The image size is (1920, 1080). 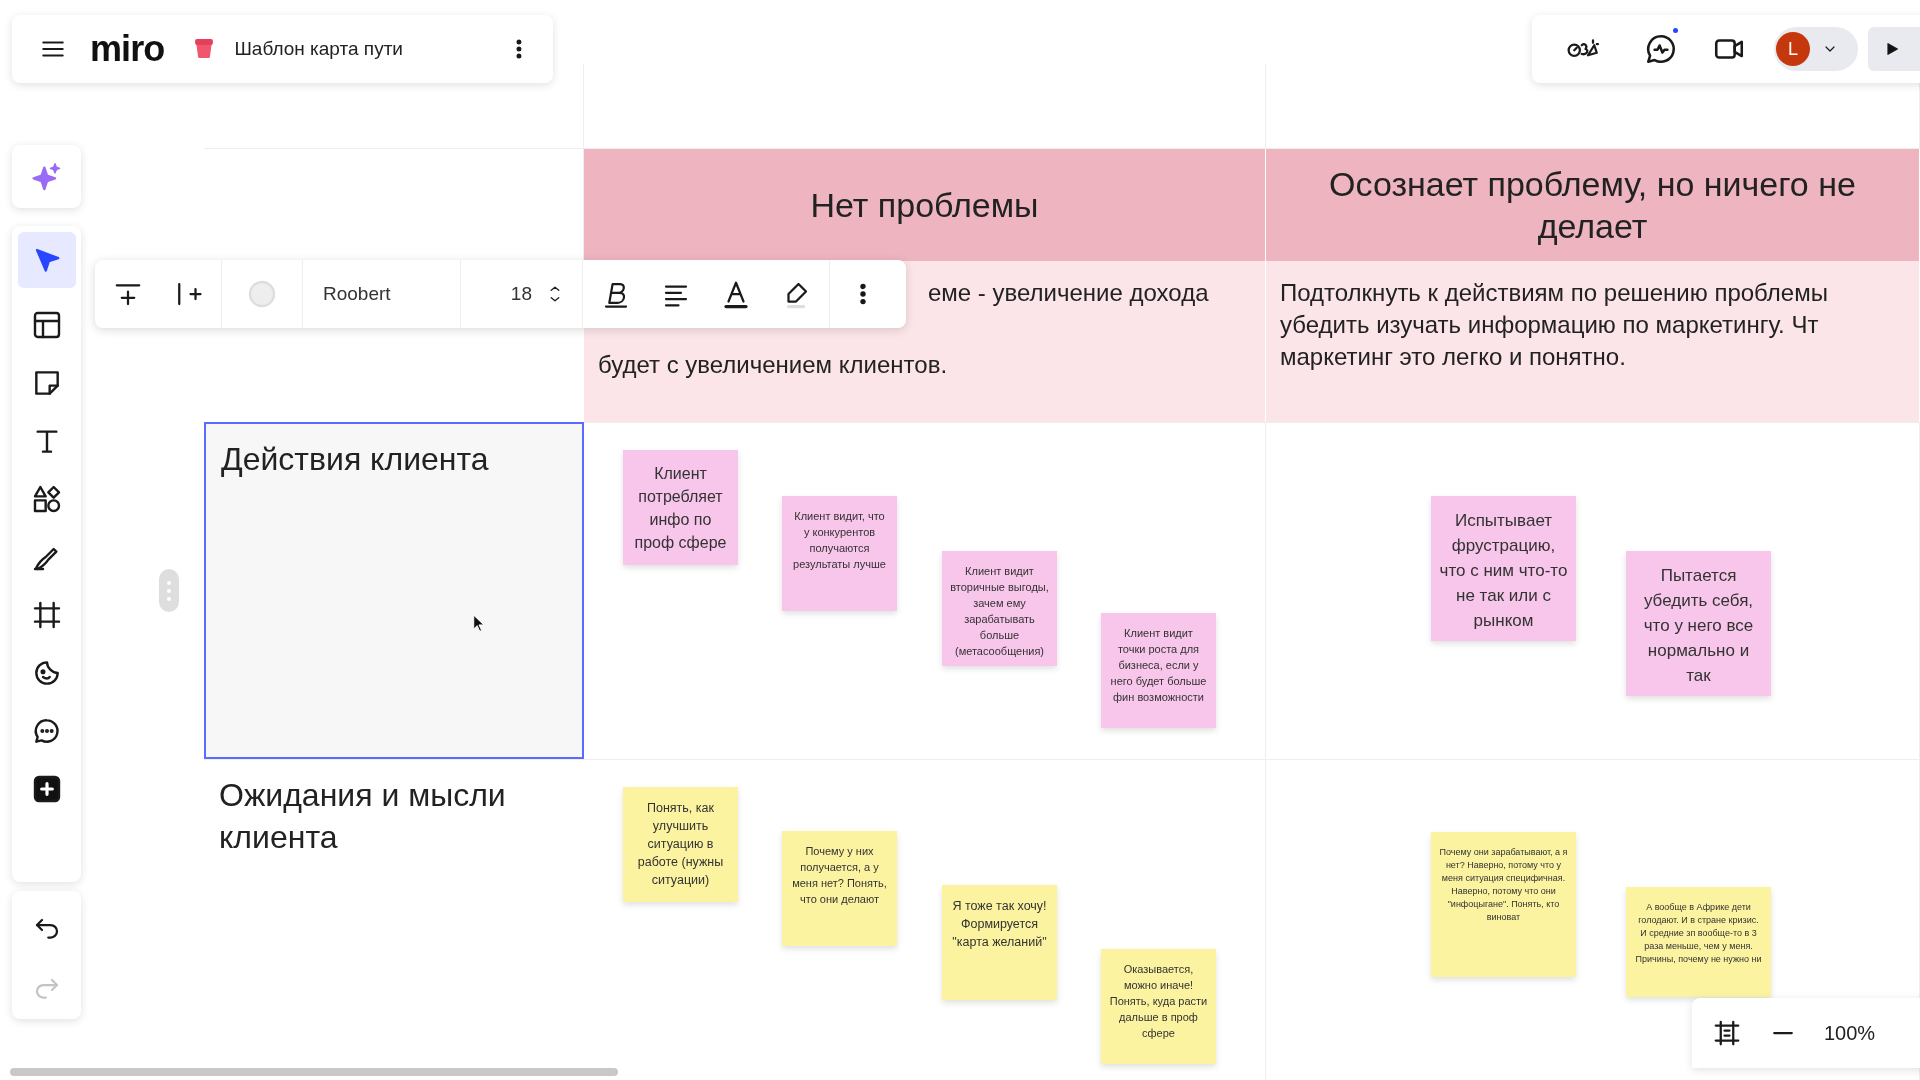 I want to click on row-label: Ожидания и мысли клиента, so click(x=363, y=816).